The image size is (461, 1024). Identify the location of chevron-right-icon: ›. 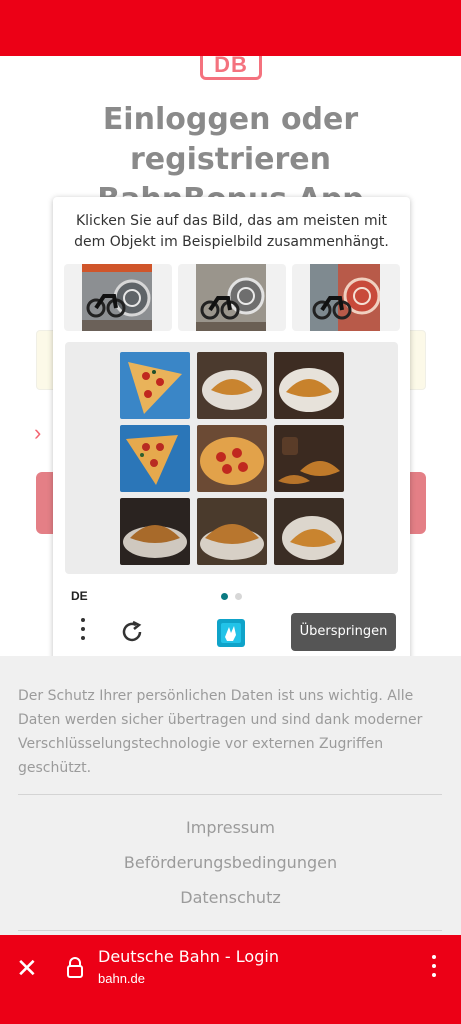
(38, 432).